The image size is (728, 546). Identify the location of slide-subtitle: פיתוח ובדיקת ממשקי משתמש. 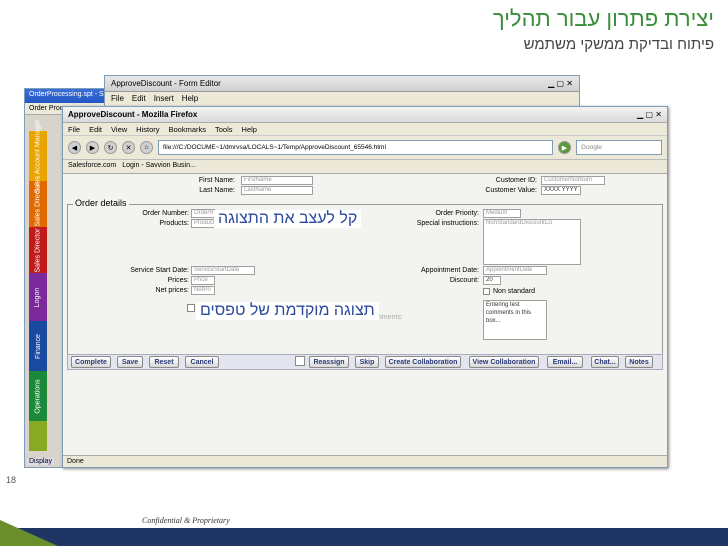
(618, 44).